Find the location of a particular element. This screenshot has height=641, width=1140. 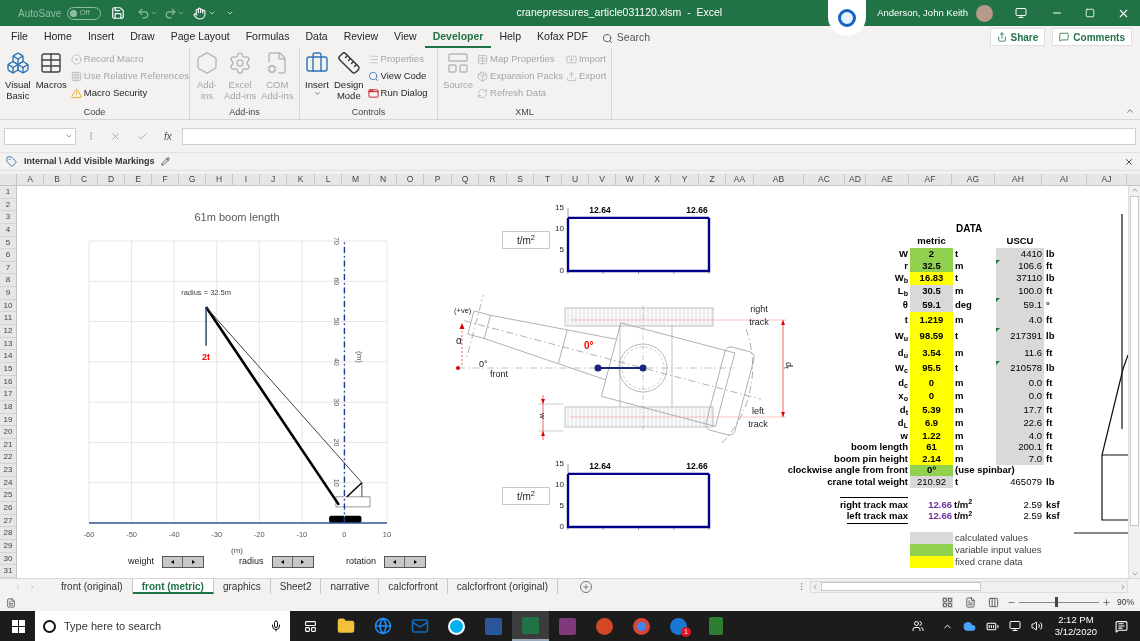

row-label: W$_{u}$ is located at coordinates (901, 336).